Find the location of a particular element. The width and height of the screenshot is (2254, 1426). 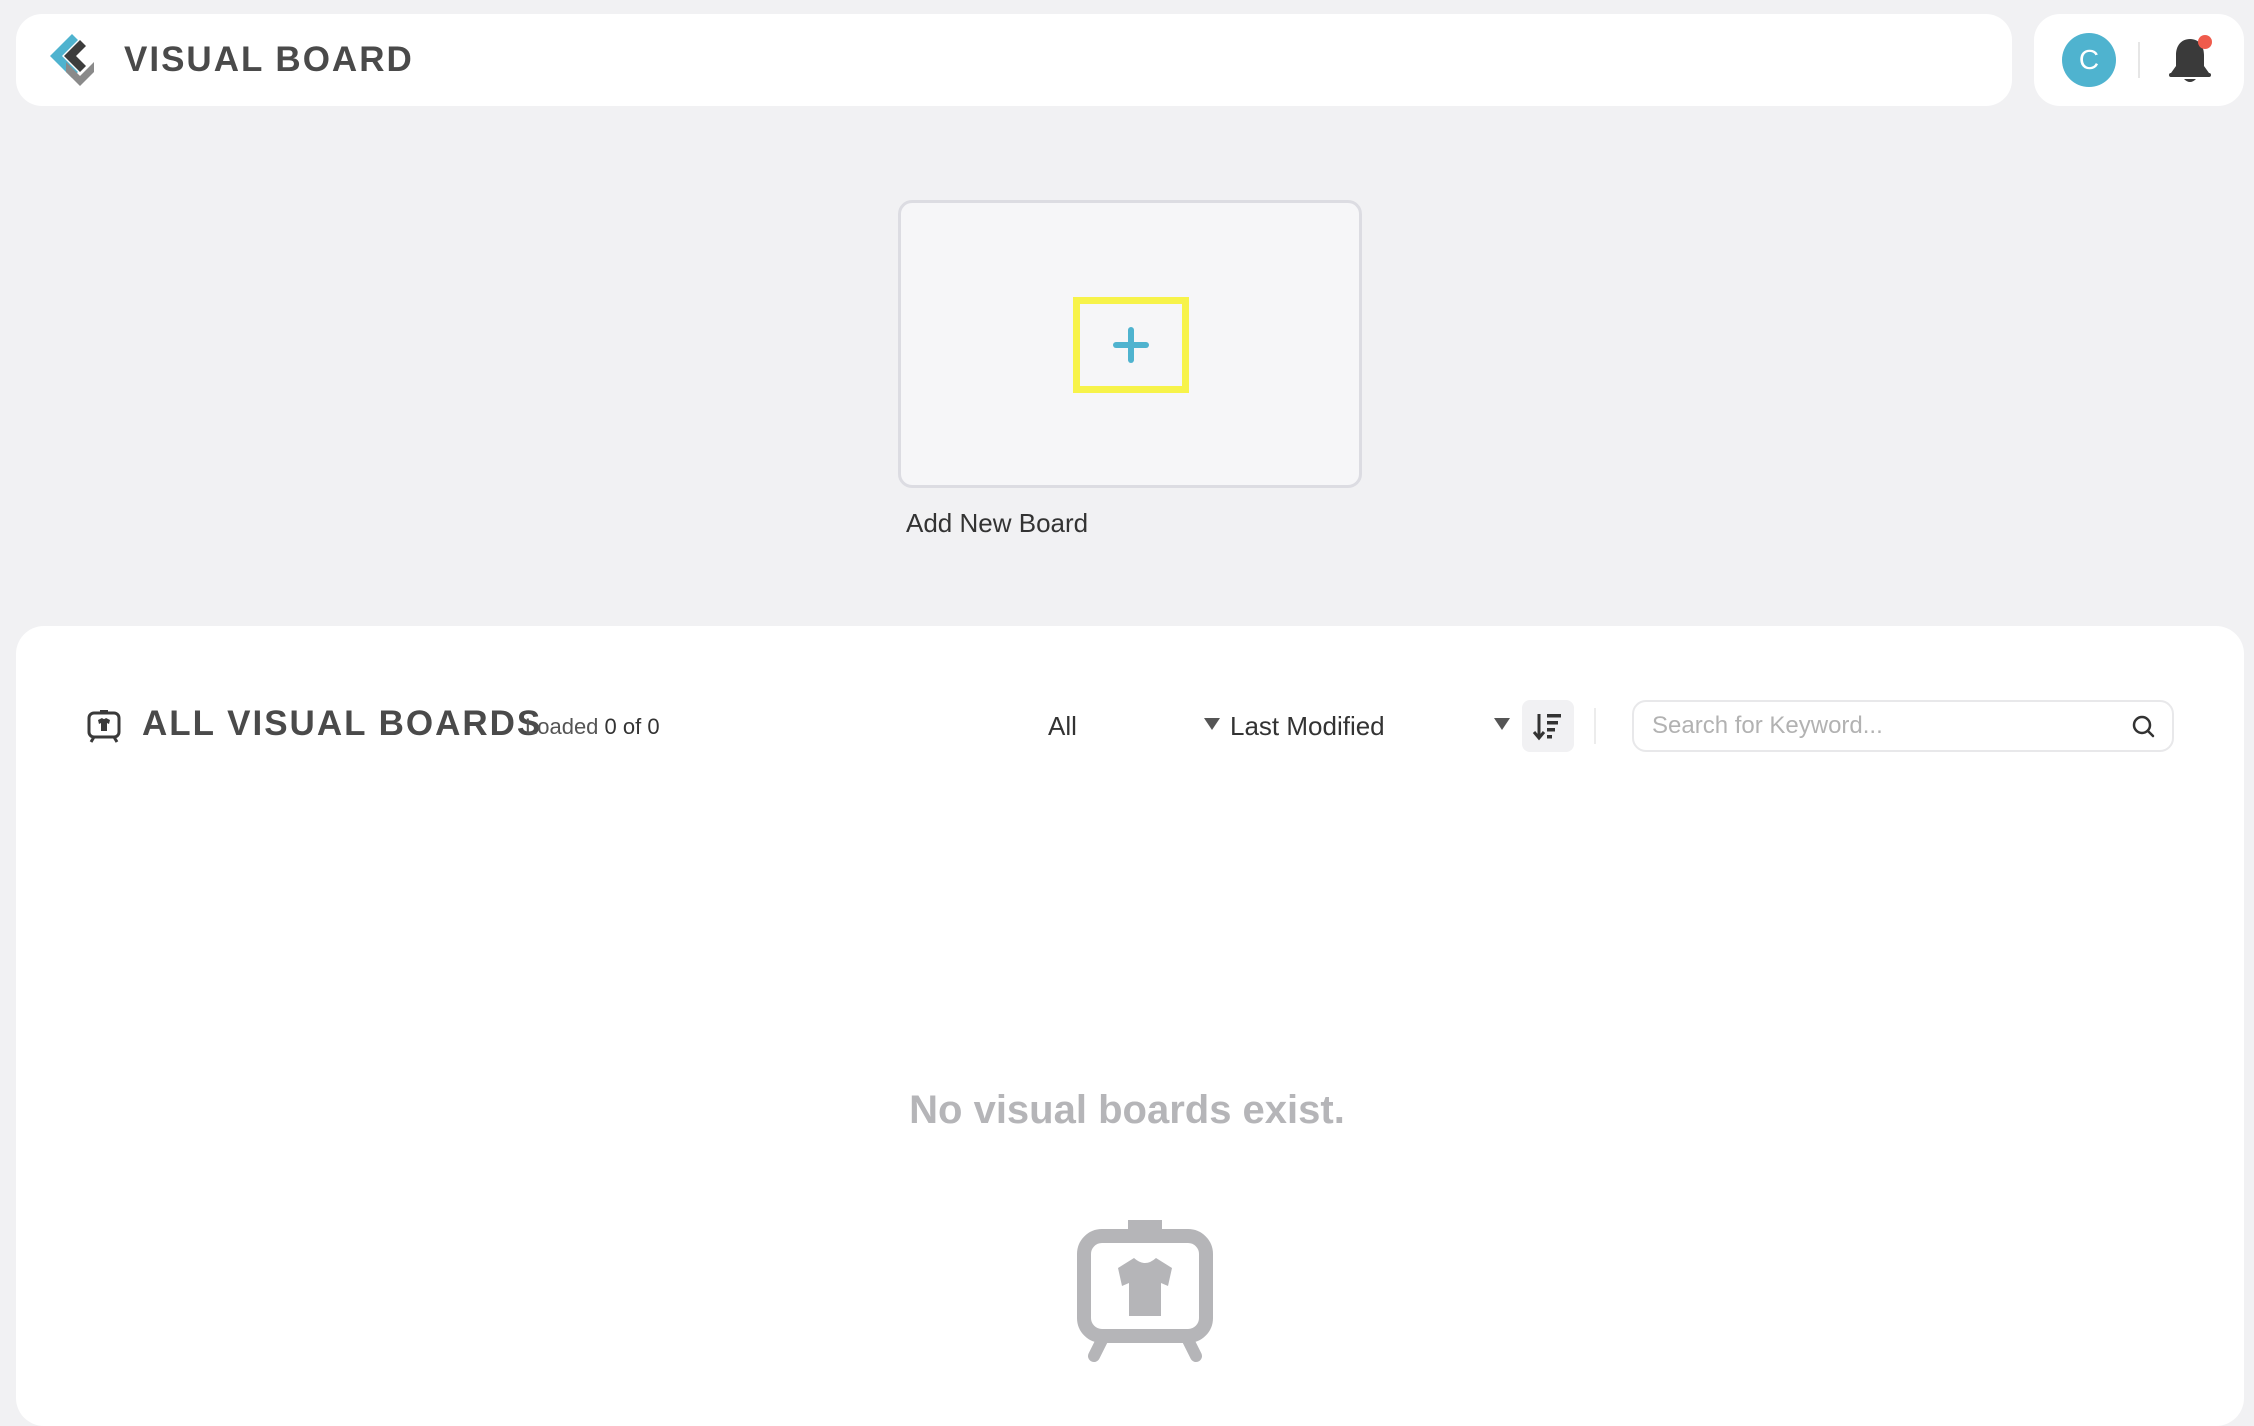

filter-selected-value: All is located at coordinates (1062, 725).